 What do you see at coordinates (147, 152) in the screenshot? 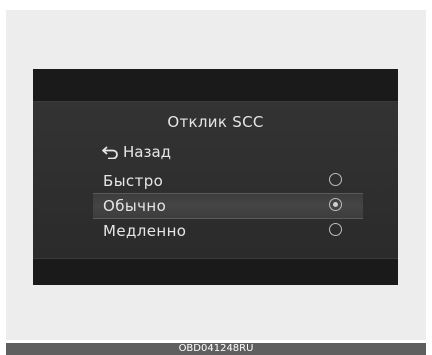
I see `back-label: Назад` at bounding box center [147, 152].